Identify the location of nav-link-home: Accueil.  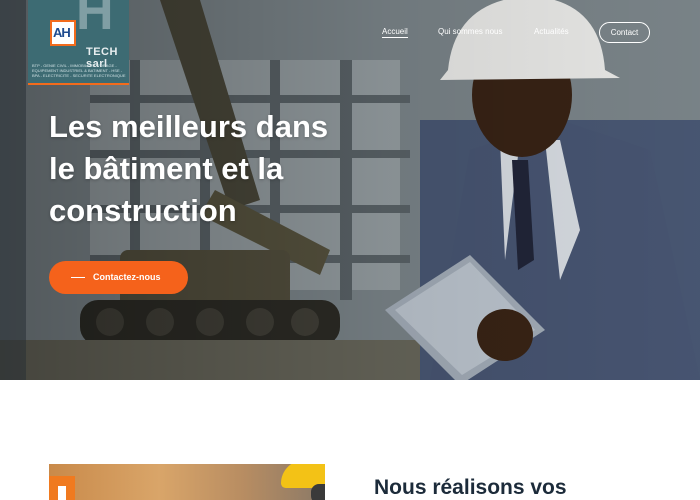
(395, 32).